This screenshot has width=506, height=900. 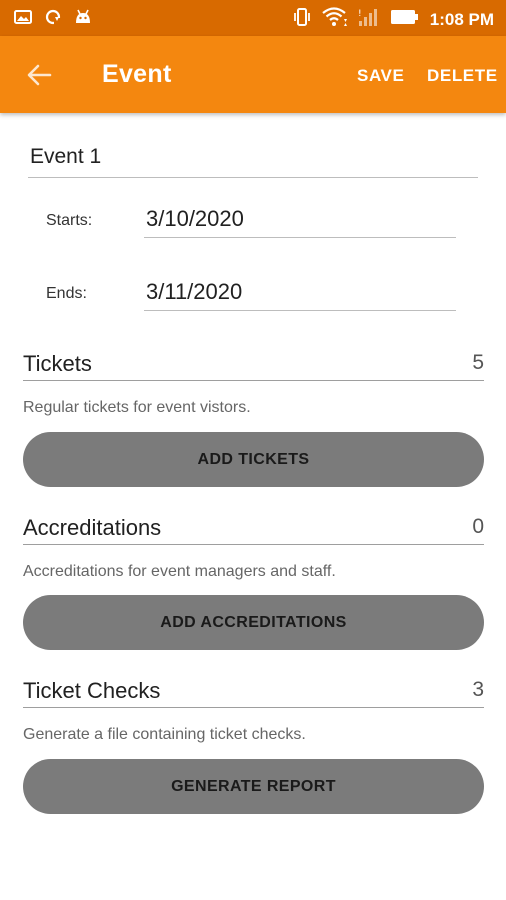 What do you see at coordinates (300, 221) in the screenshot?
I see `starts-date-field: 3/10/2020` at bounding box center [300, 221].